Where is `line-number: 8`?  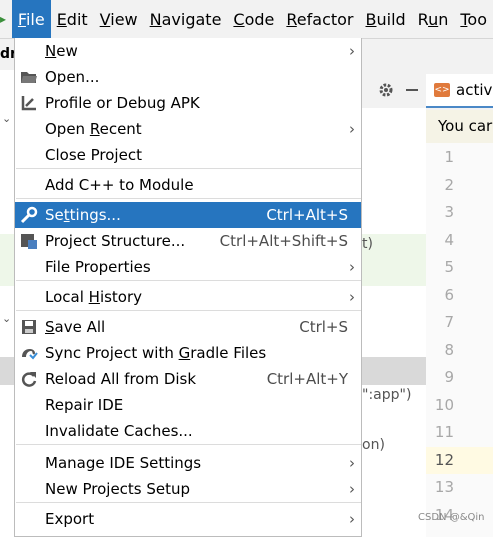
line-number: 8 is located at coordinates (449, 349).